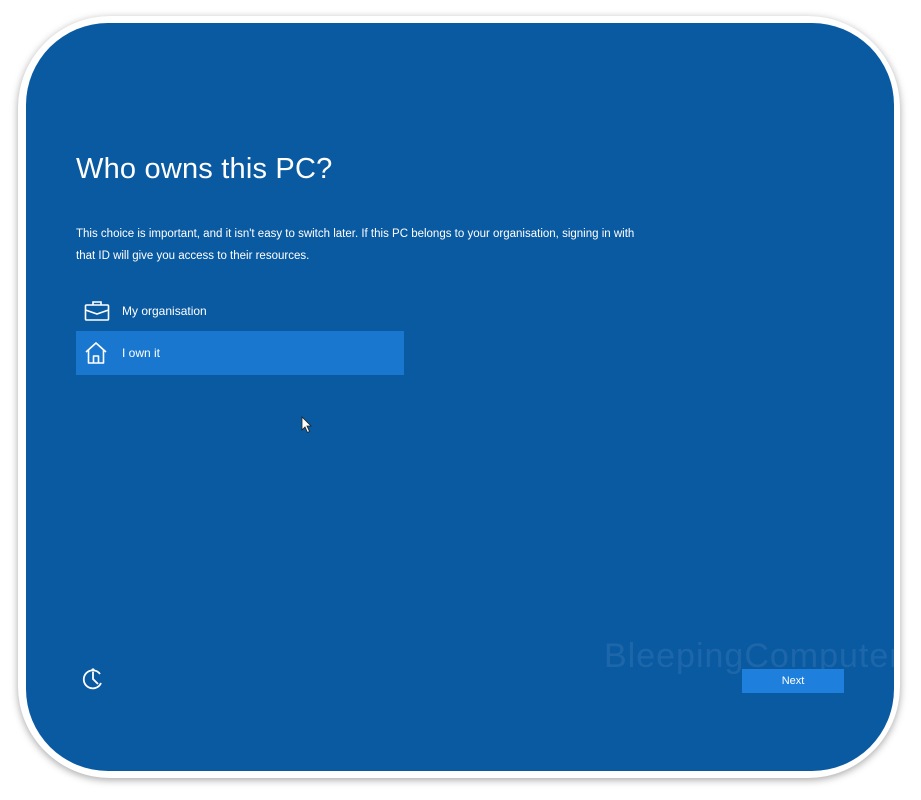 The image size is (921, 800). I want to click on option-label: My organisation, so click(164, 311).